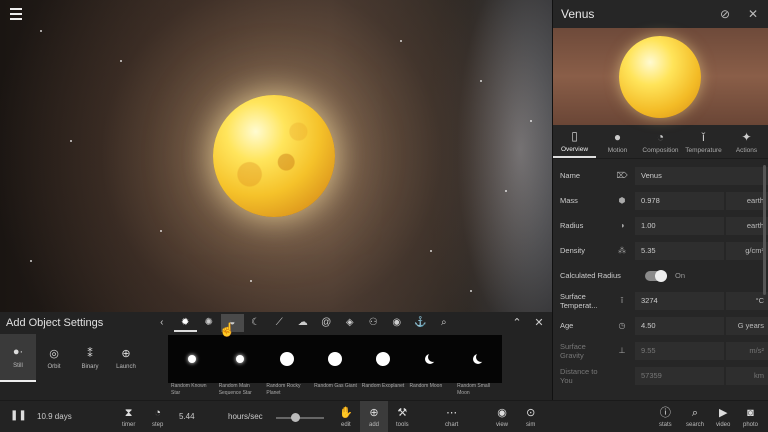 The height and width of the screenshot is (432, 768). I want to click on chevron-left-icon: ‹, so click(162, 323).